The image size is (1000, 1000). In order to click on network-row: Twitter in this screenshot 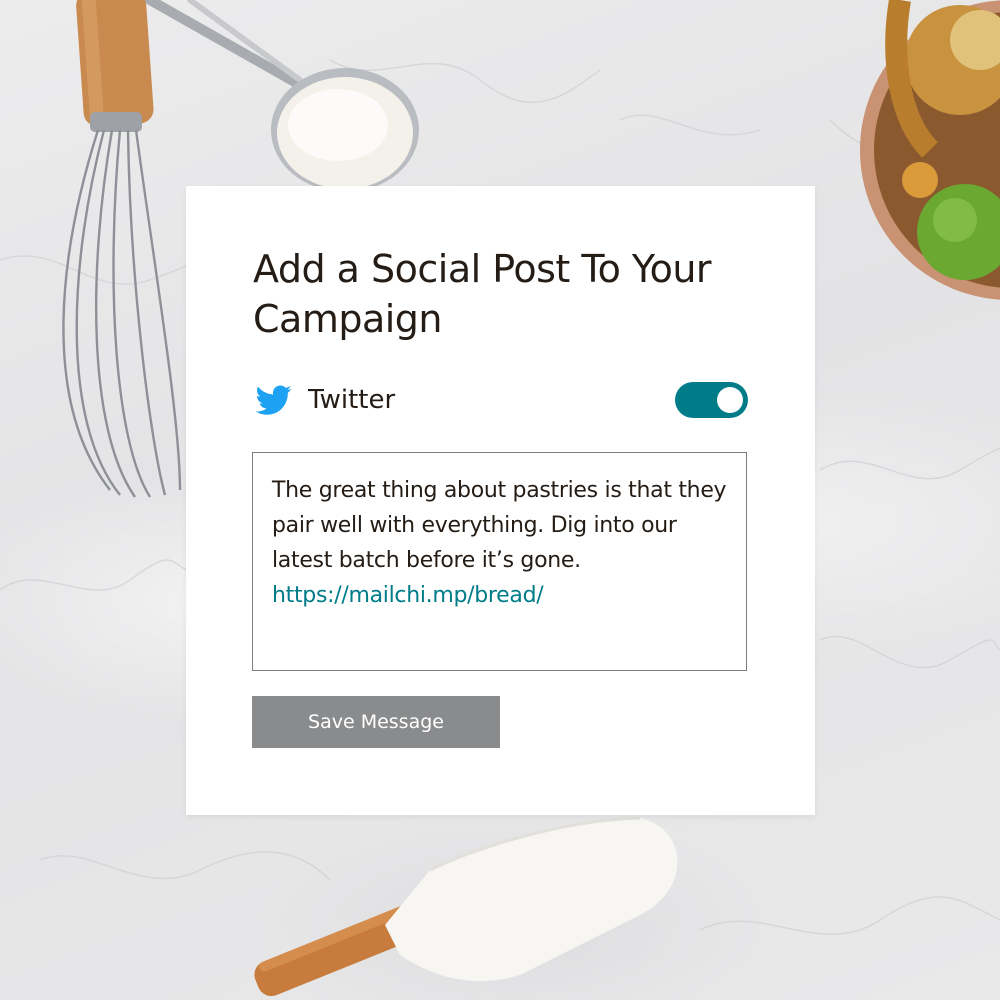, I will do `click(500, 402)`.